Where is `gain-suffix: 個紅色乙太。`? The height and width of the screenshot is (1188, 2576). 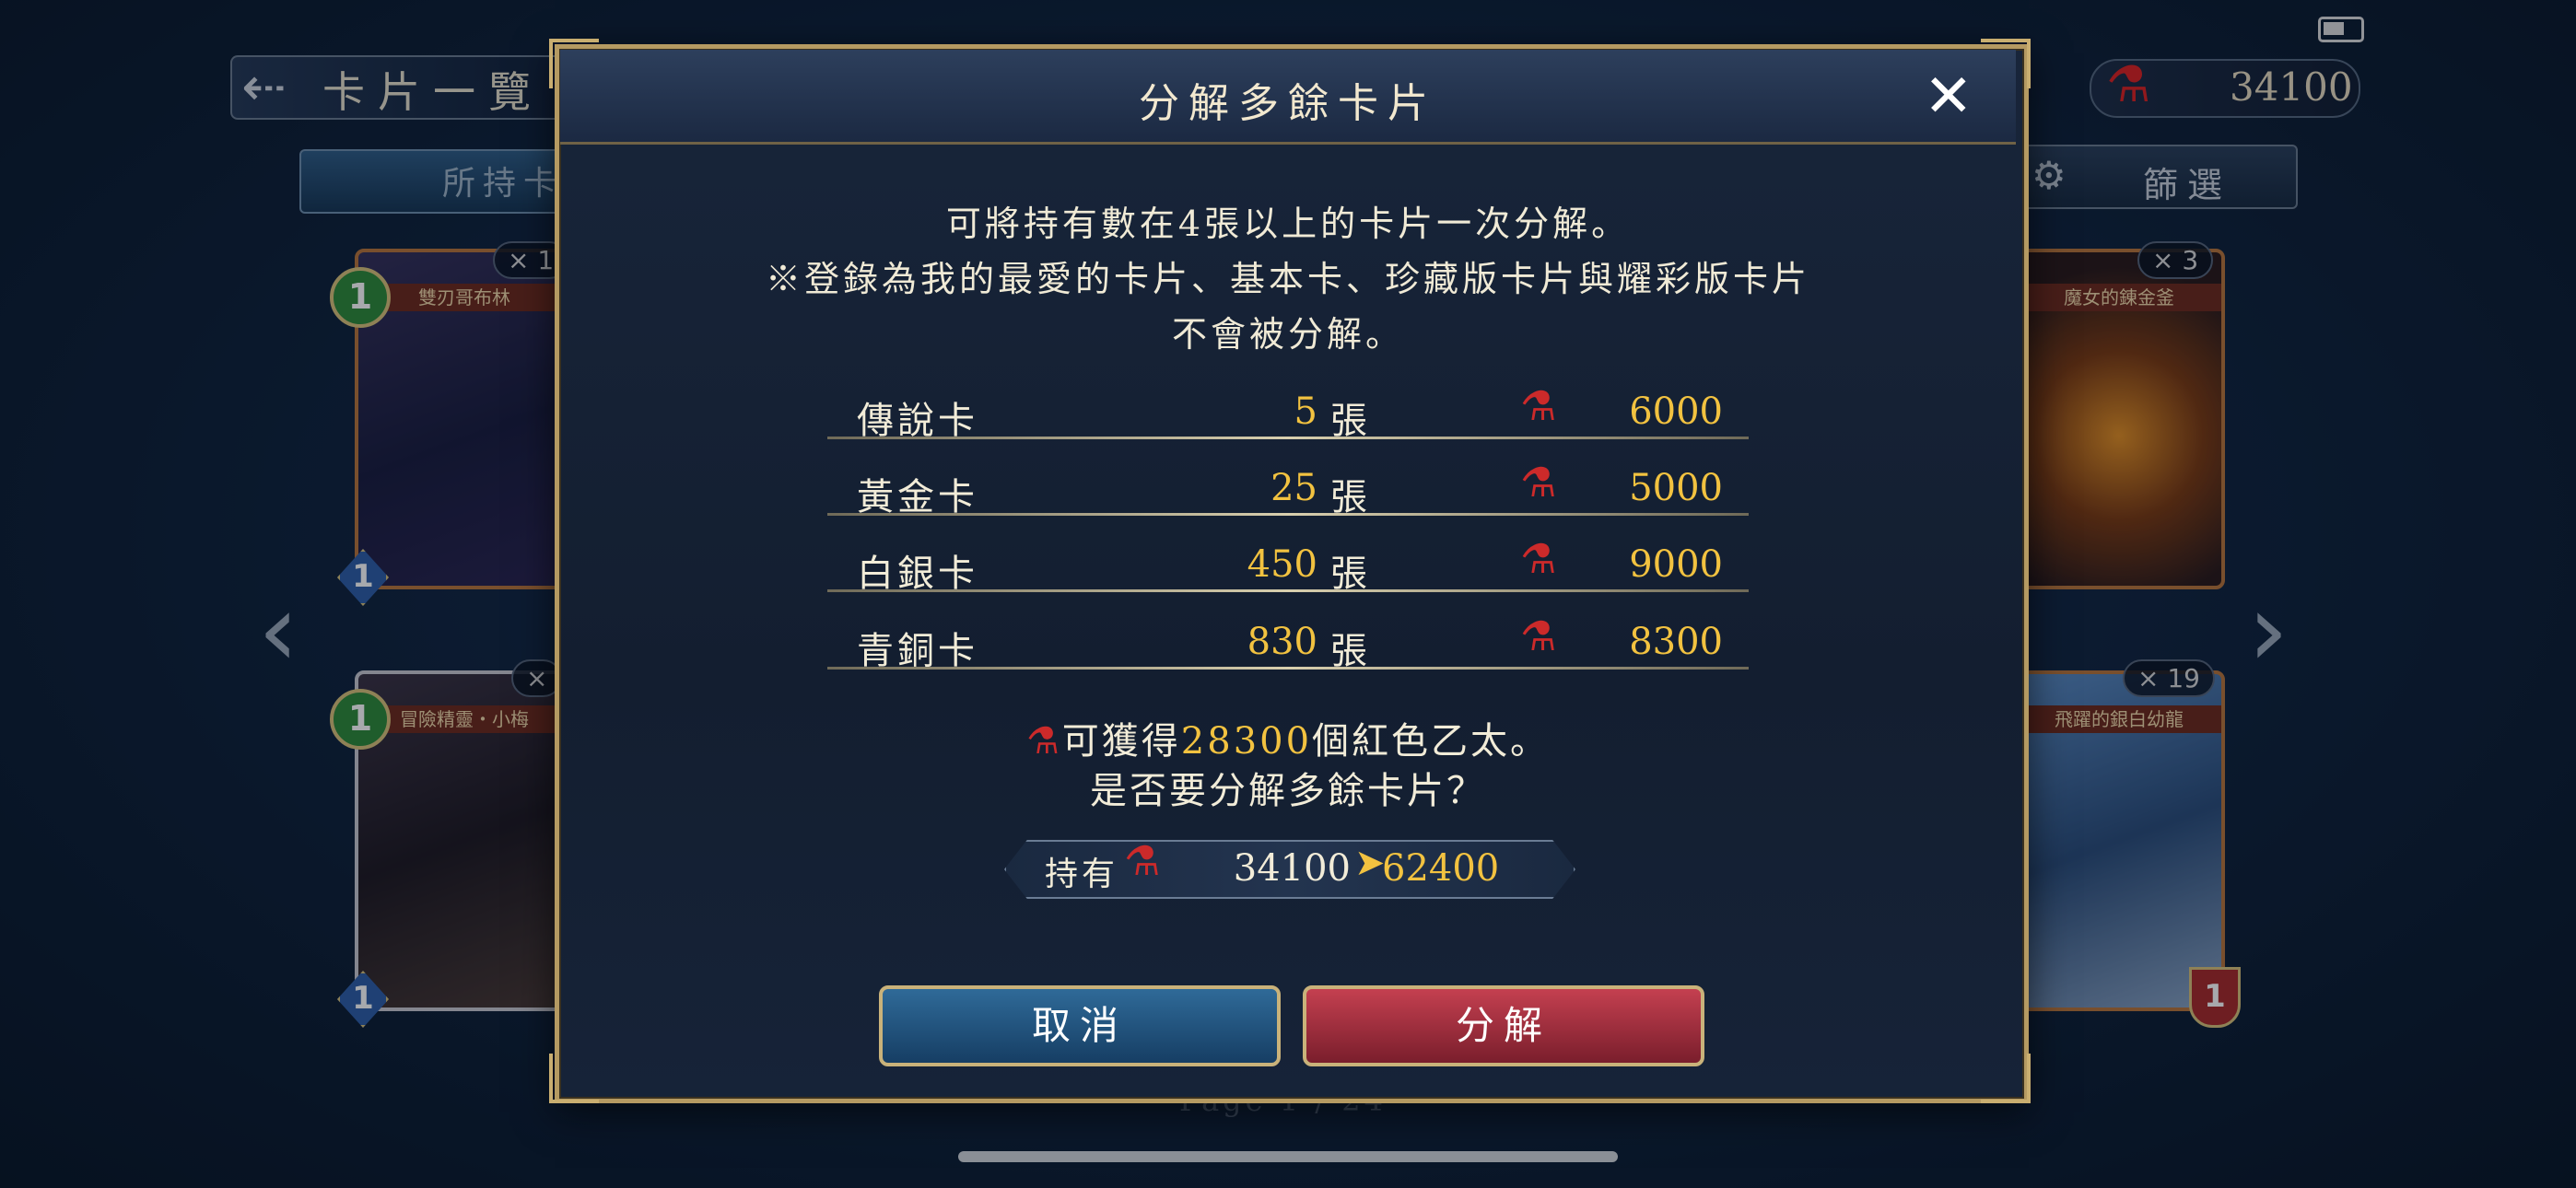
gain-suffix: 個紅色乙太。 is located at coordinates (1431, 741).